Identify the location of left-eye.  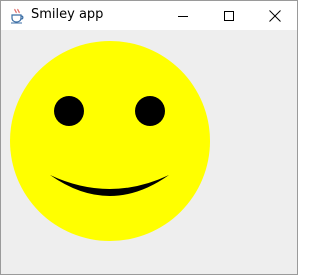
(69, 111).